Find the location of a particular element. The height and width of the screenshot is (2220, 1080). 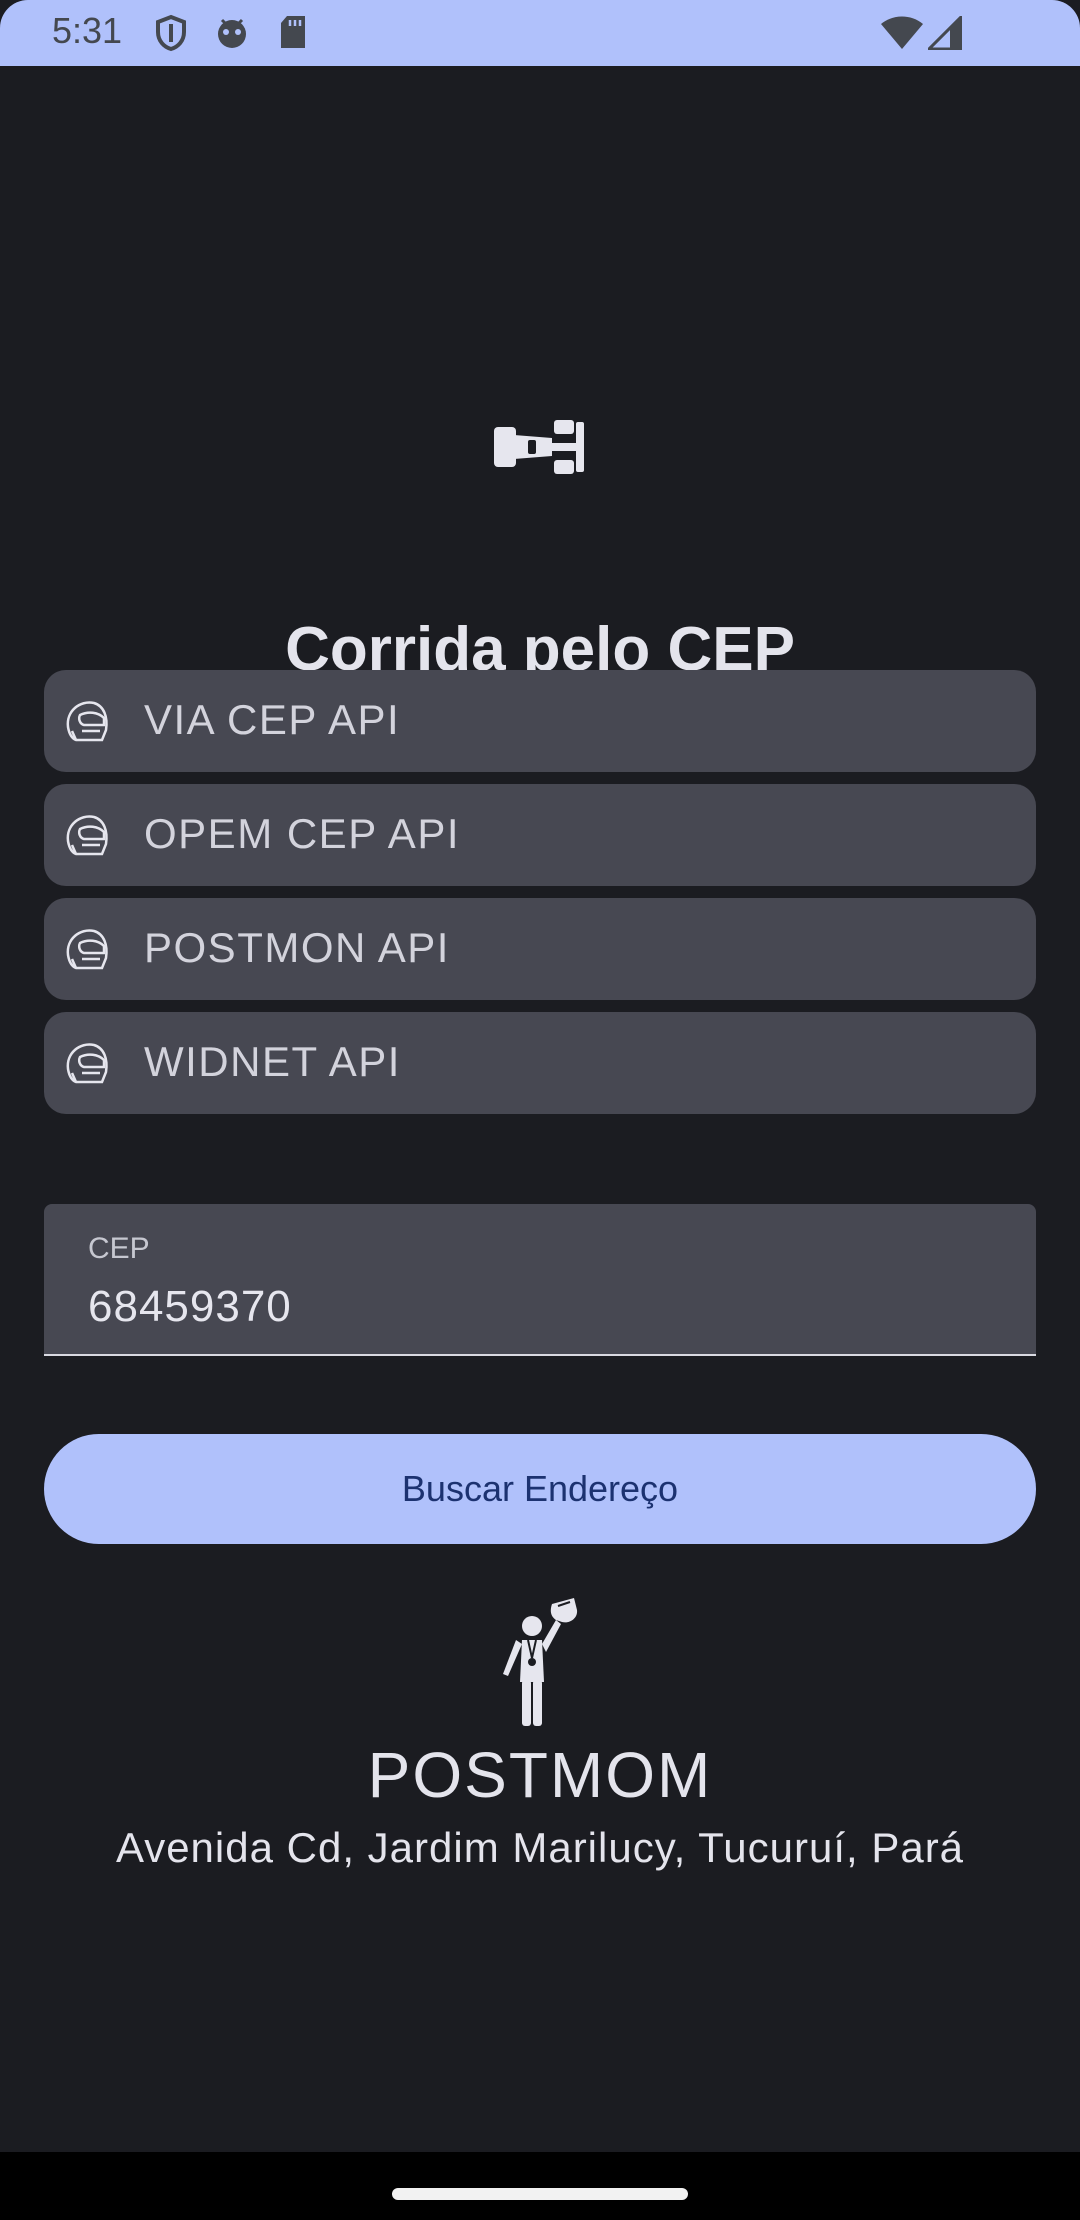

shield-icon is located at coordinates (171, 33).